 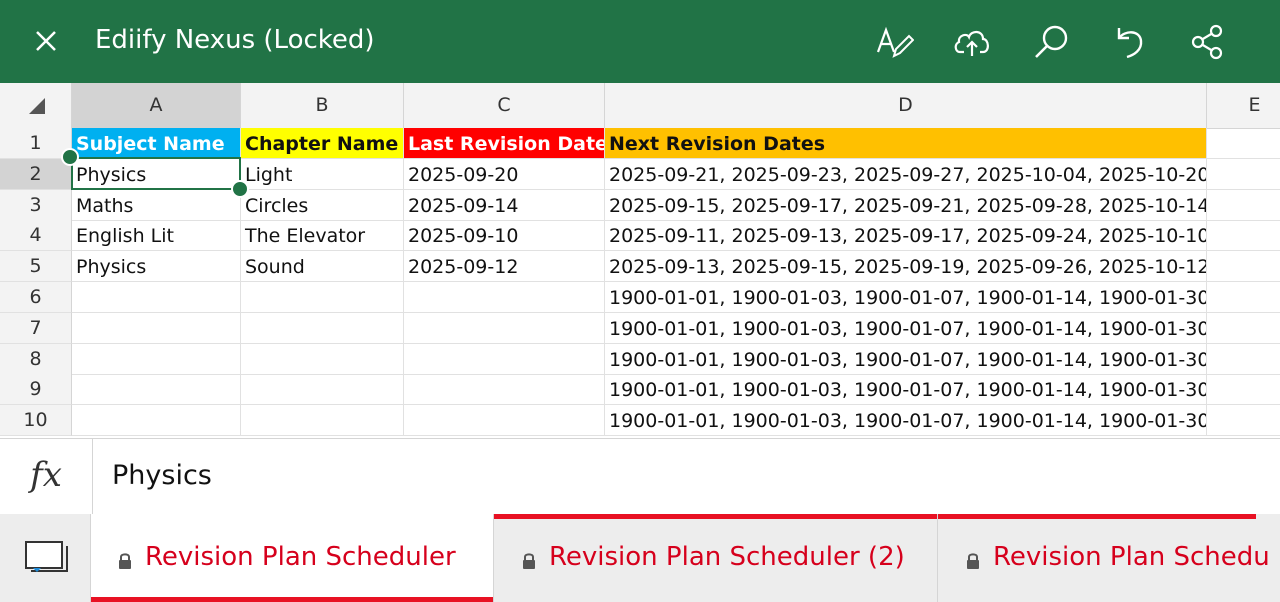 What do you see at coordinates (322, 267) in the screenshot?
I see `cell-b5: Sound` at bounding box center [322, 267].